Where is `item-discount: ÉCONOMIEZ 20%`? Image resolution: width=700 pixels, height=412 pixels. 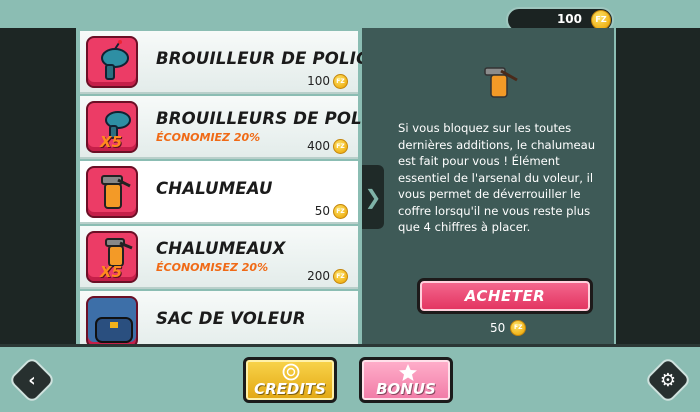 item-discount: ÉCONOMIEZ 20% is located at coordinates (208, 137).